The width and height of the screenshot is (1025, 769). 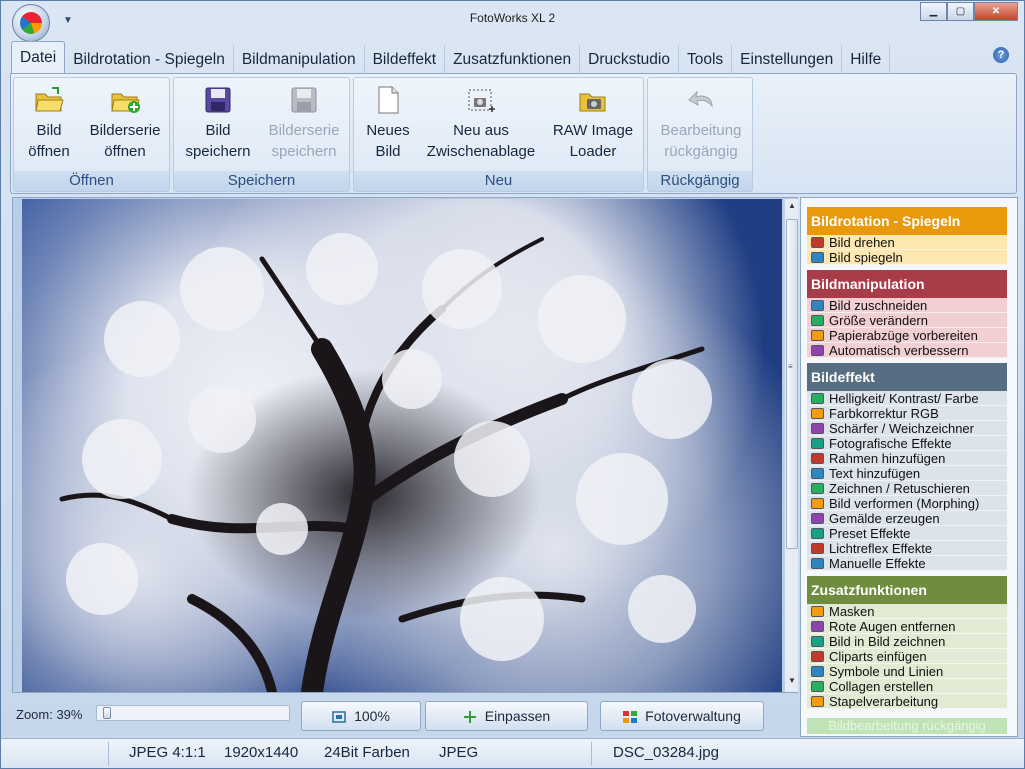 I want to click on panel-item-label: Helligkeit/ Kontrast/ Farbe, so click(x=904, y=398).